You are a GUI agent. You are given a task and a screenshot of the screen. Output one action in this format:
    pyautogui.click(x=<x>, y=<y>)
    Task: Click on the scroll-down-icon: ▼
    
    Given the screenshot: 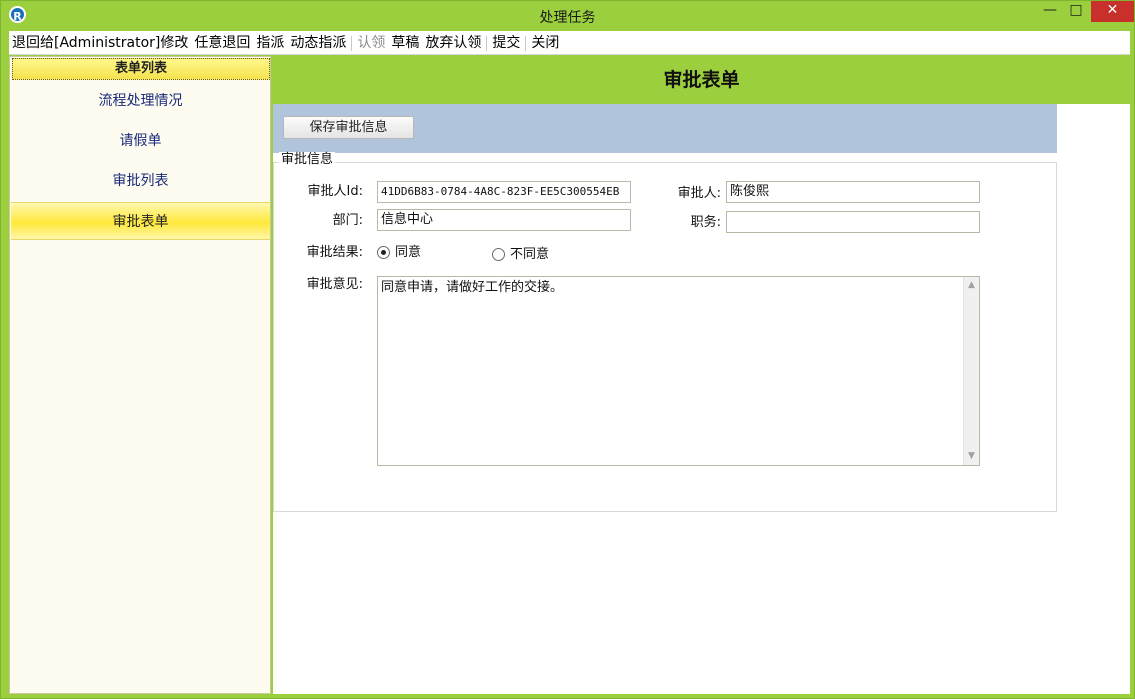 What is the action you would take?
    pyautogui.click(x=971, y=456)
    